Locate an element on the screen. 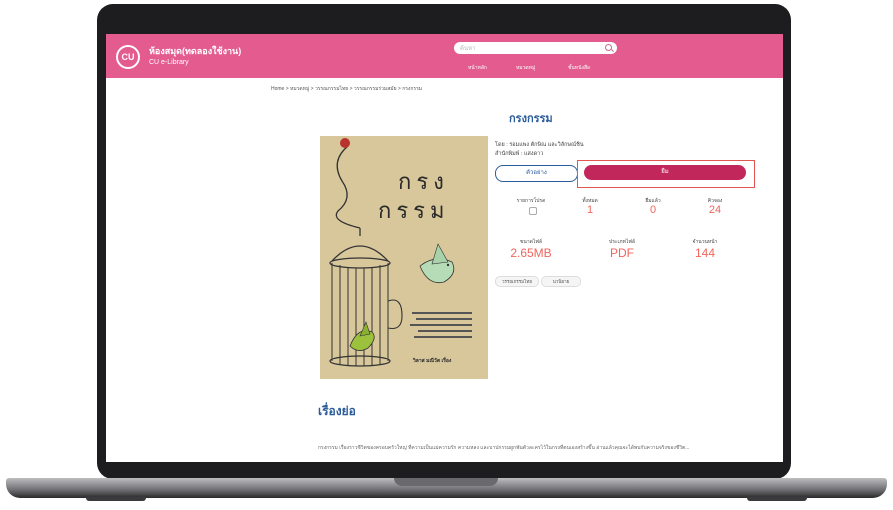 This screenshot has height=510, width=893. cover-title-line2: กรรม is located at coordinates (414, 211).